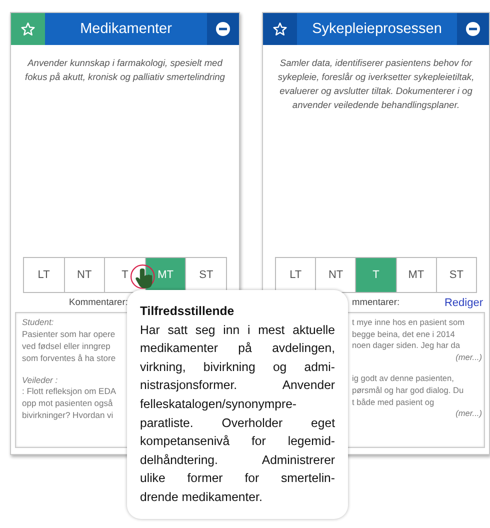  I want to click on tooltip-text: nistrasjonsformer. Anvender, so click(237, 385).